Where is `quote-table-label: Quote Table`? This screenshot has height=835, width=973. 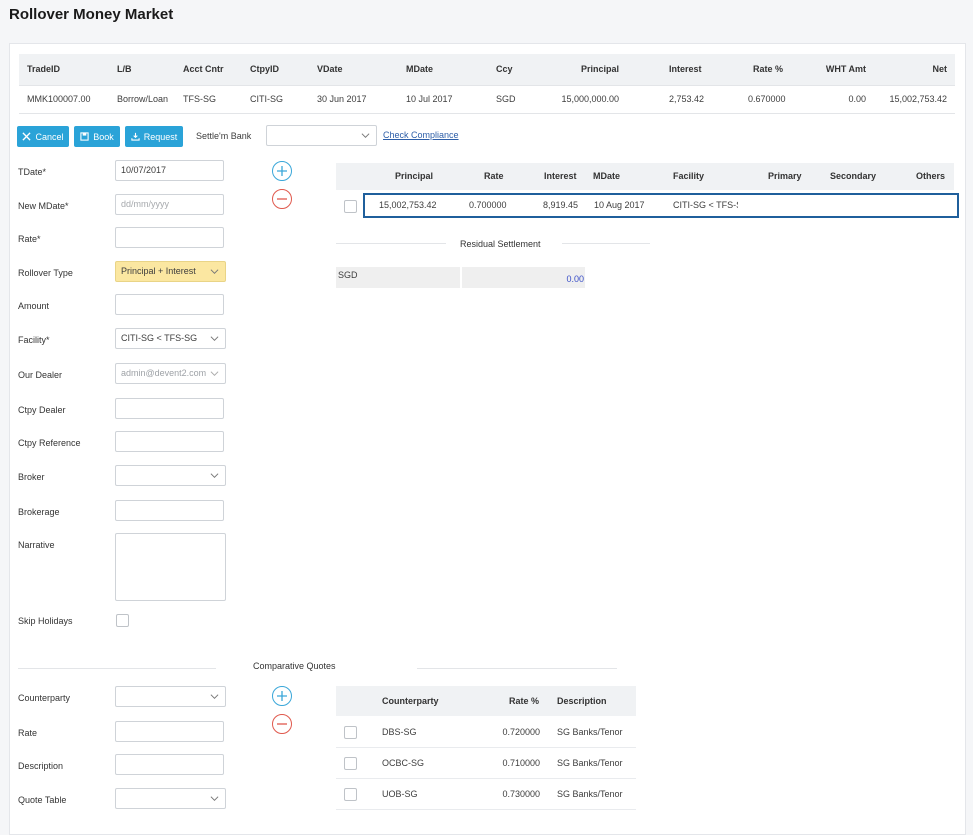 quote-table-label: Quote Table is located at coordinates (42, 800).